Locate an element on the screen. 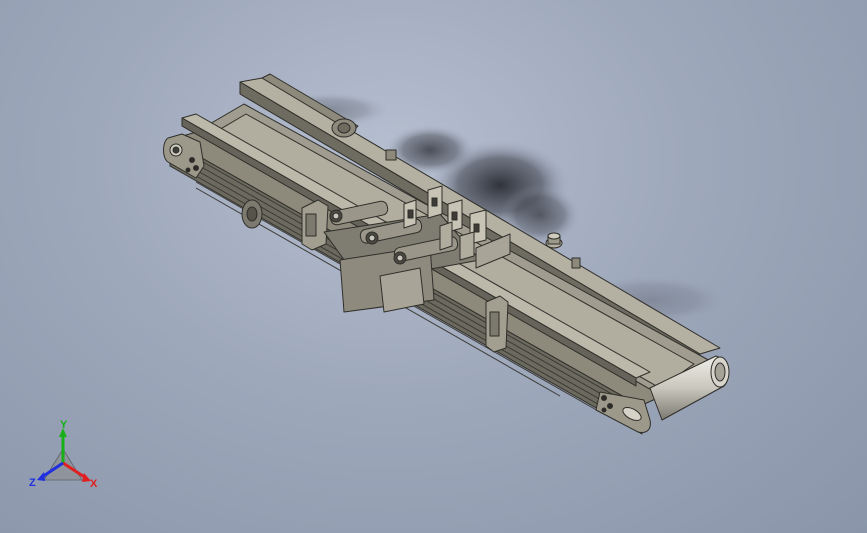 Image resolution: width=867 pixels, height=533 pixels. z-axis-label: Z is located at coordinates (32, 483).